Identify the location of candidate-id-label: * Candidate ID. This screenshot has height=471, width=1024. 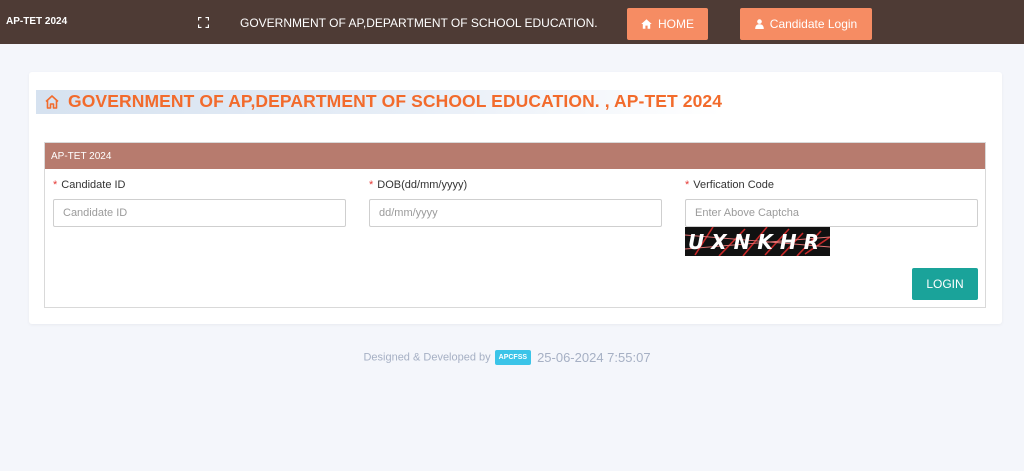
(89, 185).